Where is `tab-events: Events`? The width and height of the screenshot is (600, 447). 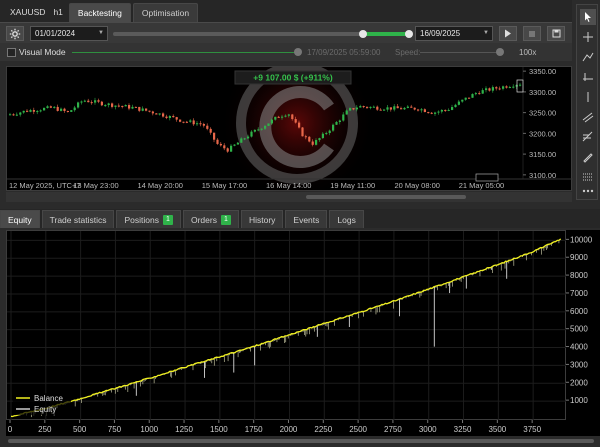
tab-events: Events is located at coordinates (306, 219).